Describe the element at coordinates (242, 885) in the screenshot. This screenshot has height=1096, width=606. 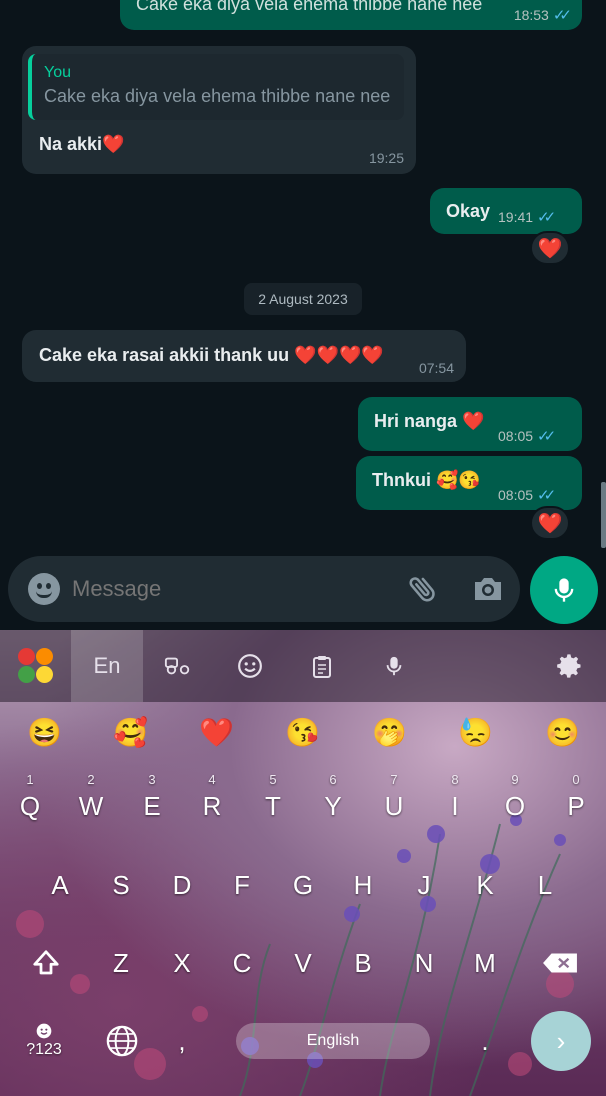
I see `key-f: F` at that location.